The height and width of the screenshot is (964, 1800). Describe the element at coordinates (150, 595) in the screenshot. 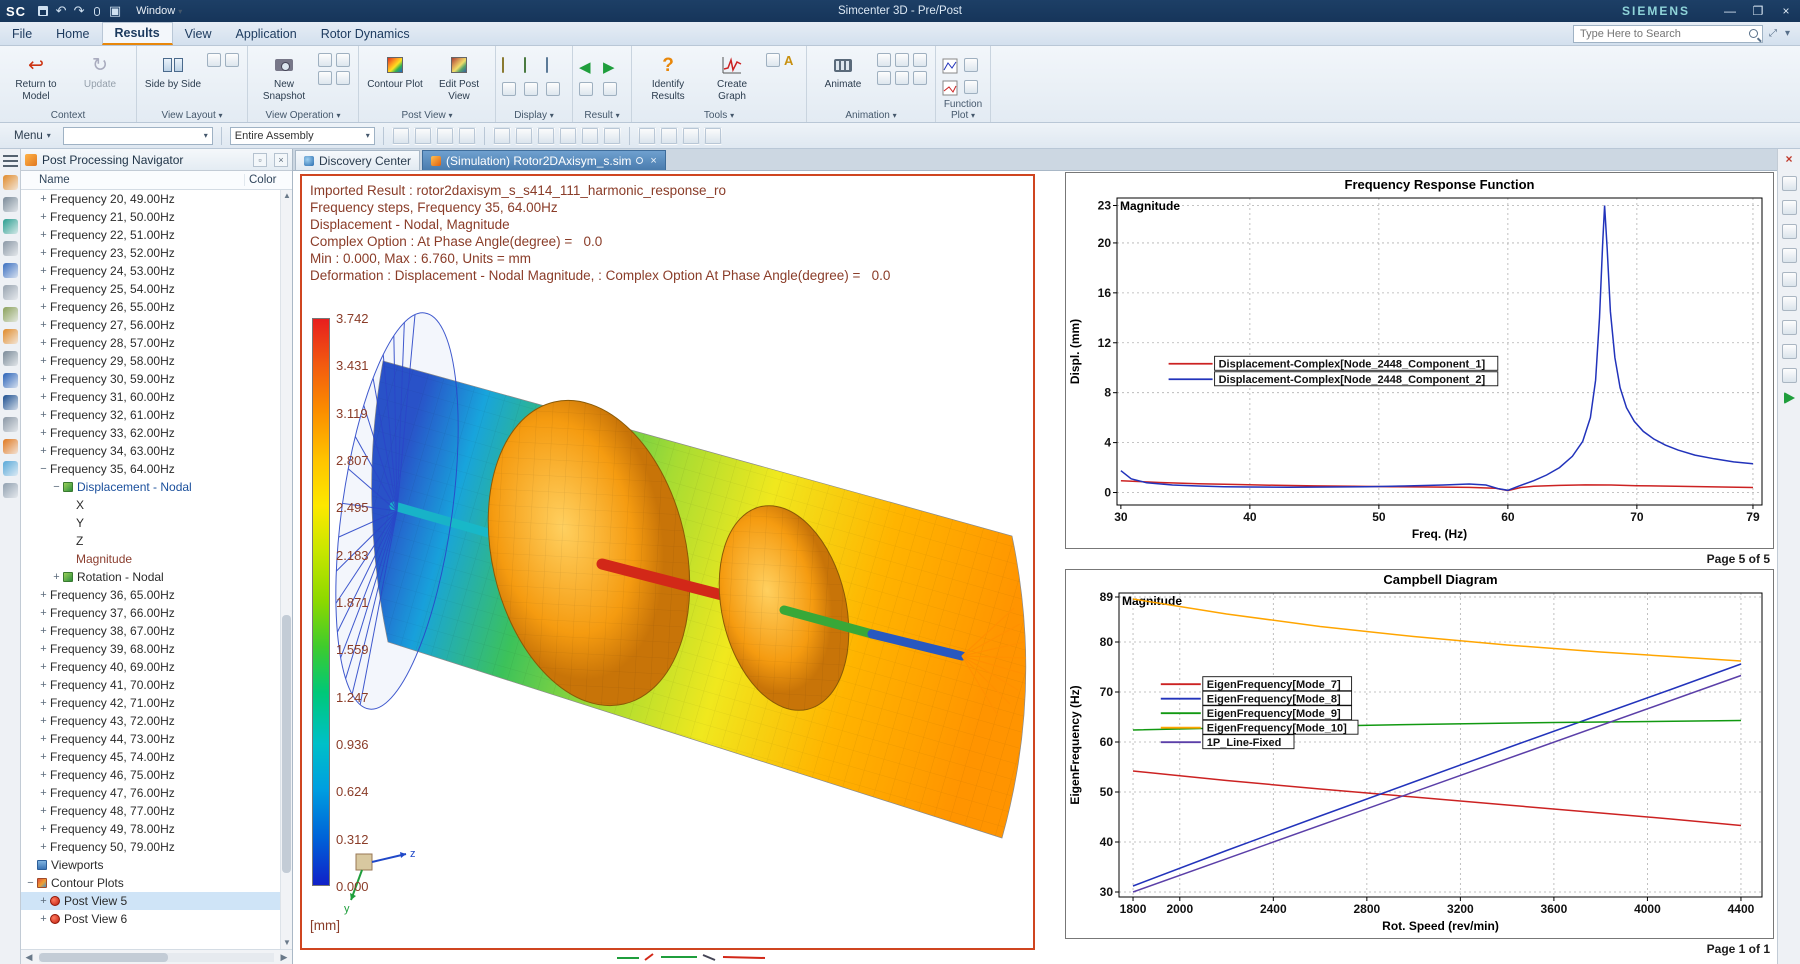

I see `tree-item: + Frequency 36, 65.00Hz` at that location.